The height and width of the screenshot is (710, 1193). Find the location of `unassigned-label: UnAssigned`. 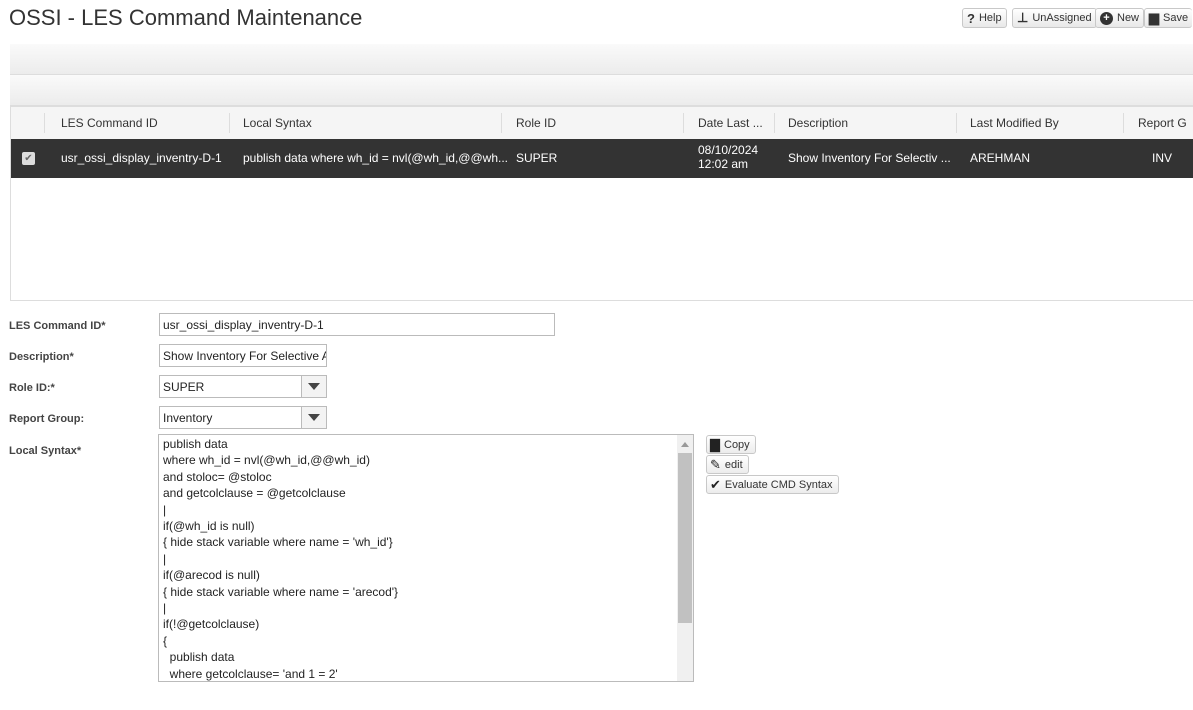

unassigned-label: UnAssigned is located at coordinates (1062, 18).